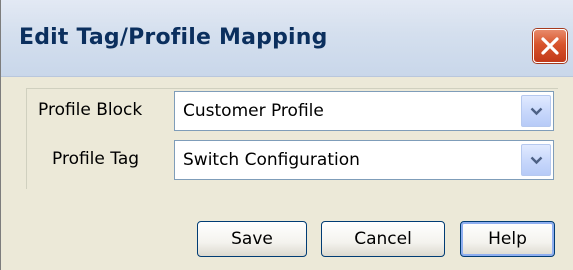  What do you see at coordinates (507, 239) in the screenshot?
I see `help-button: Help` at bounding box center [507, 239].